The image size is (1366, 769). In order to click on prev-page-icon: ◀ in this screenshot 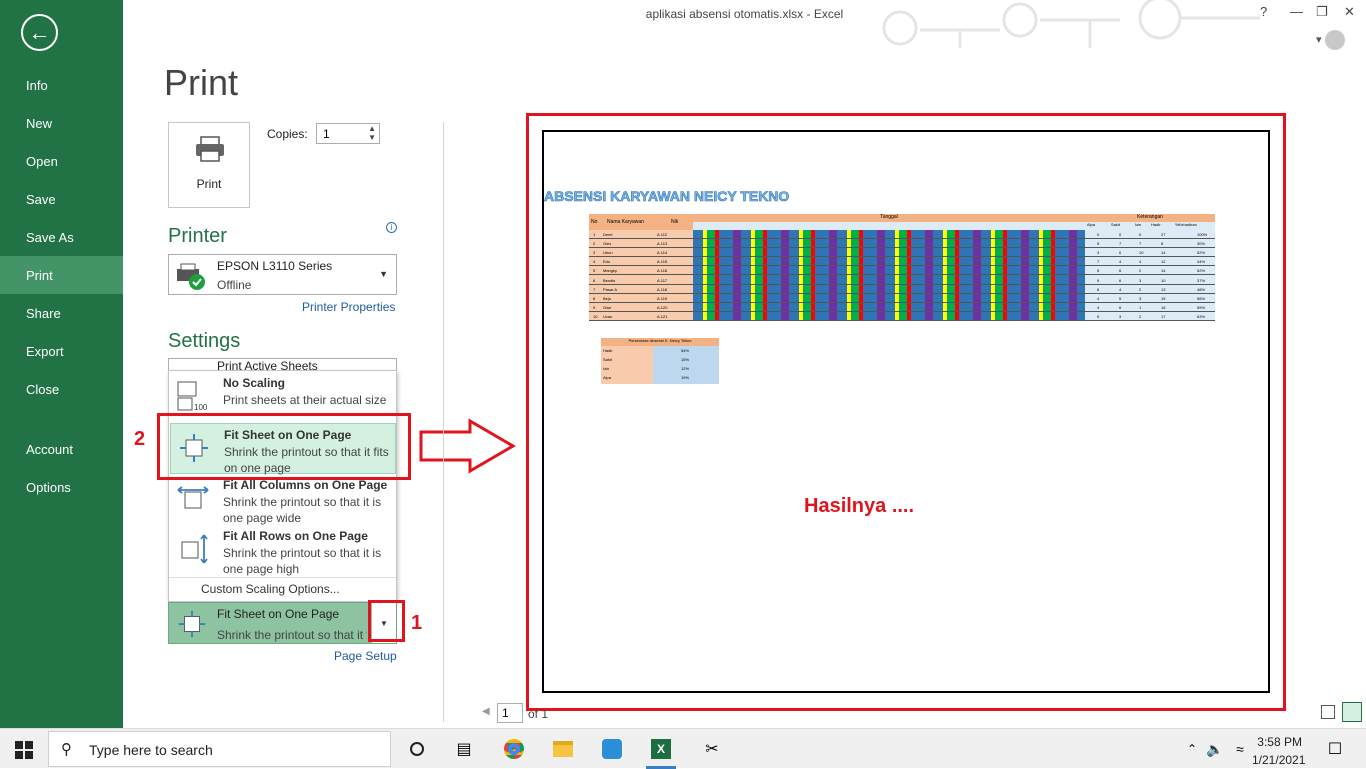, I will do `click(486, 711)`.